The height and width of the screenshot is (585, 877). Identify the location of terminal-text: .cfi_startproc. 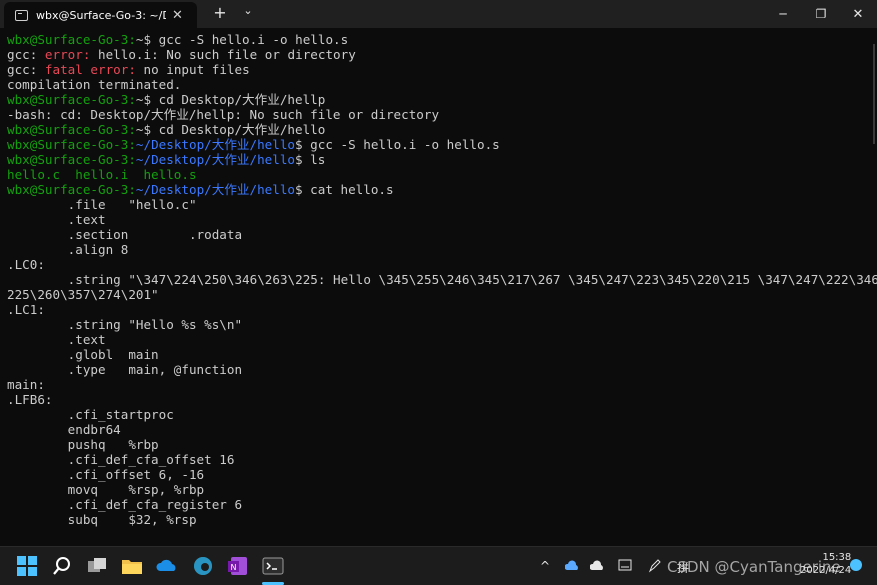
(90, 414).